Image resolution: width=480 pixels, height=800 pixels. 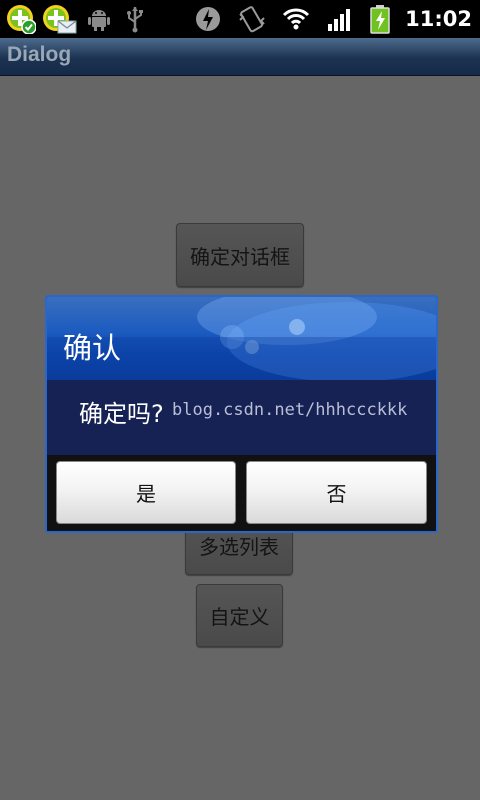 I want to click on usb-icon, so click(x=135, y=19).